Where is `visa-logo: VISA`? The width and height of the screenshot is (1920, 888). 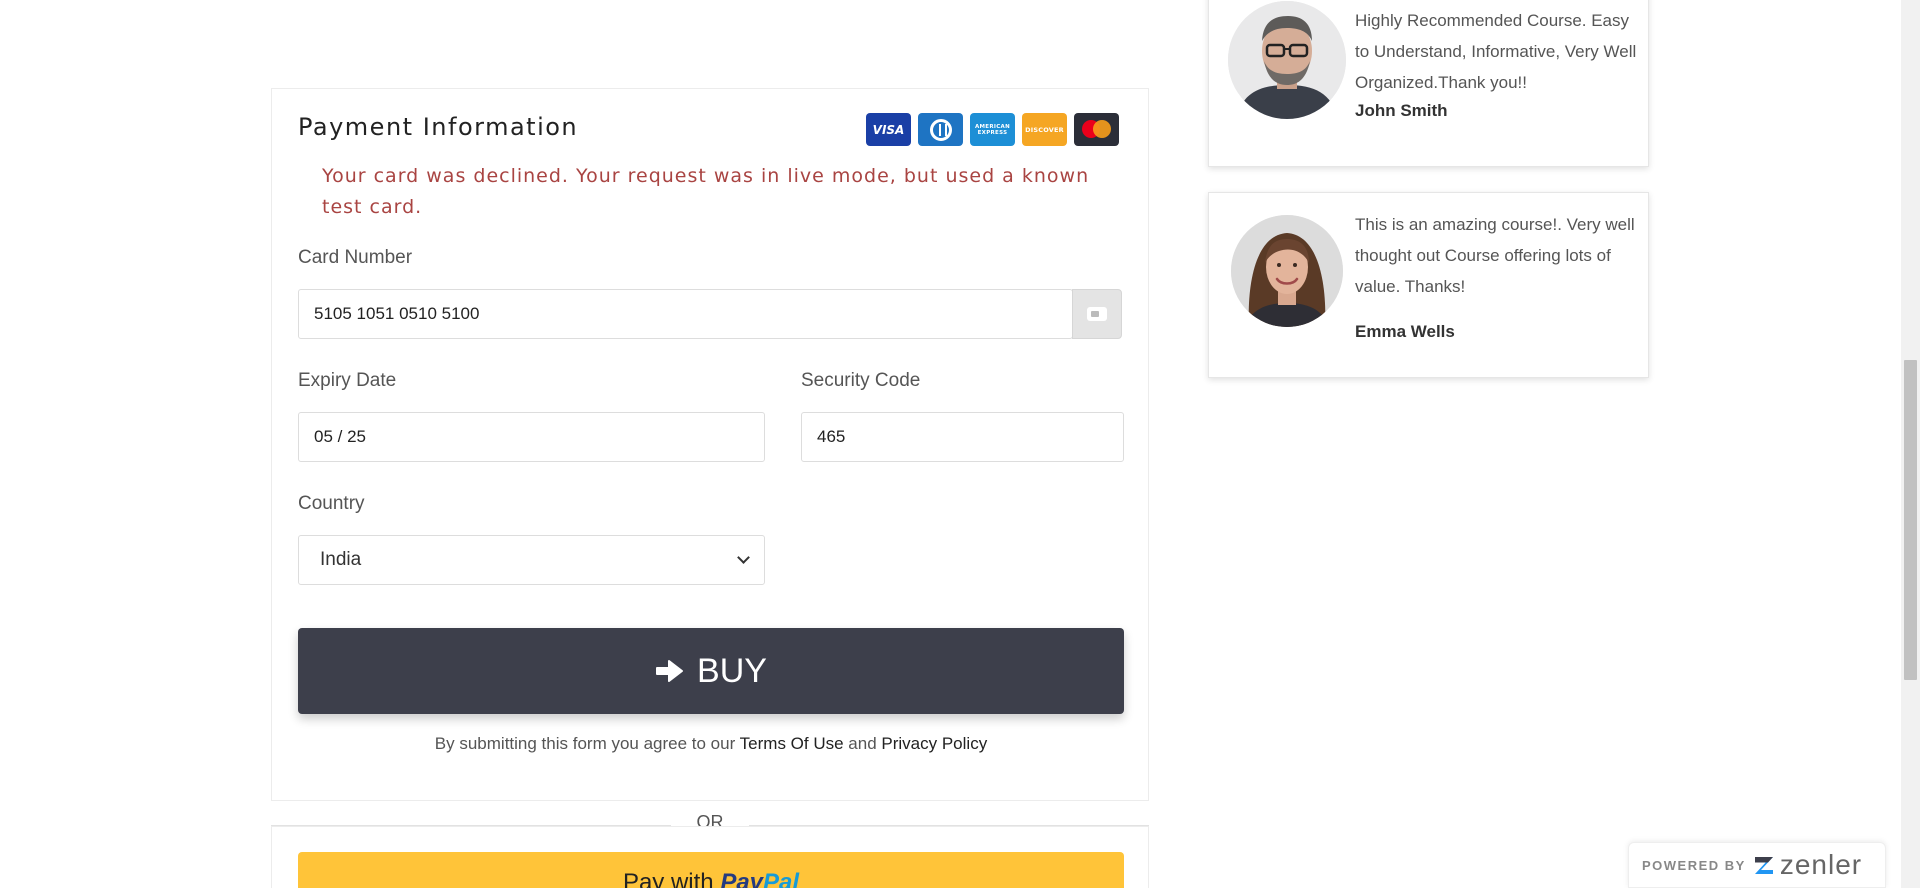
visa-logo: VISA is located at coordinates (888, 129).